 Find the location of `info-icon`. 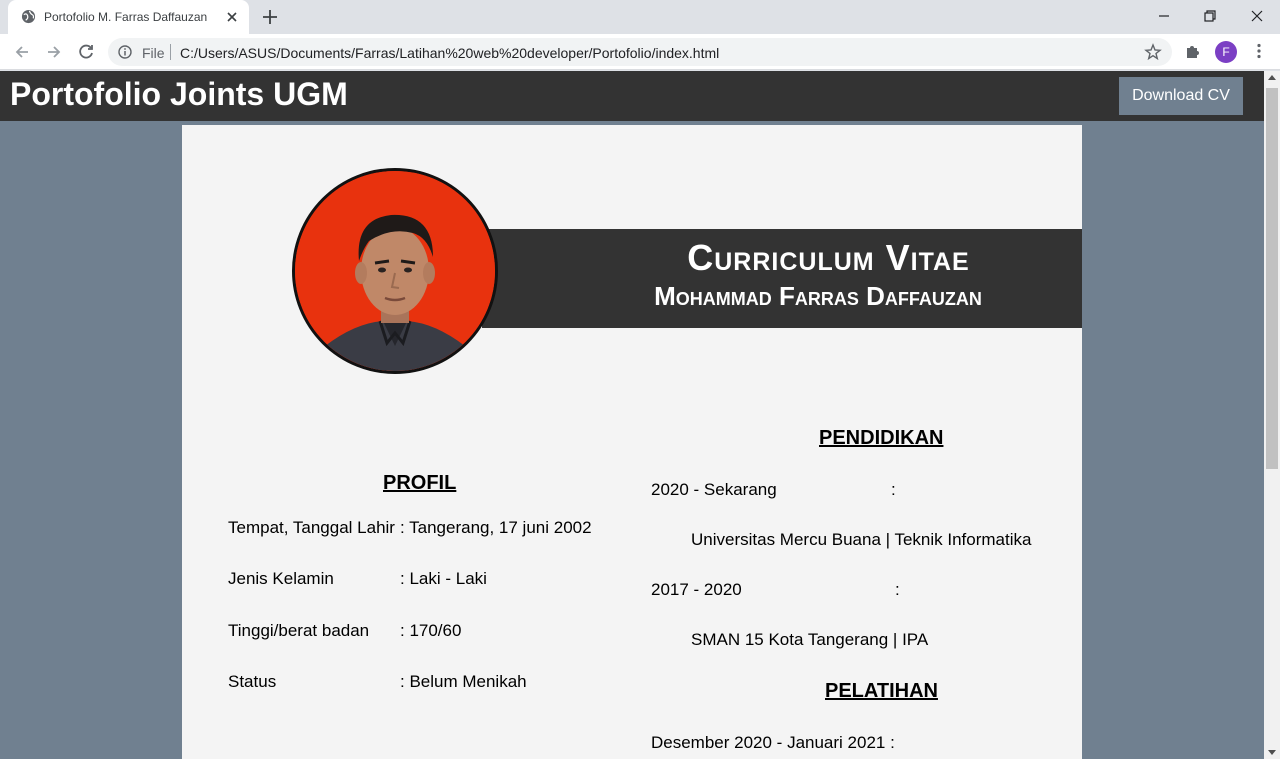

info-icon is located at coordinates (125, 52).